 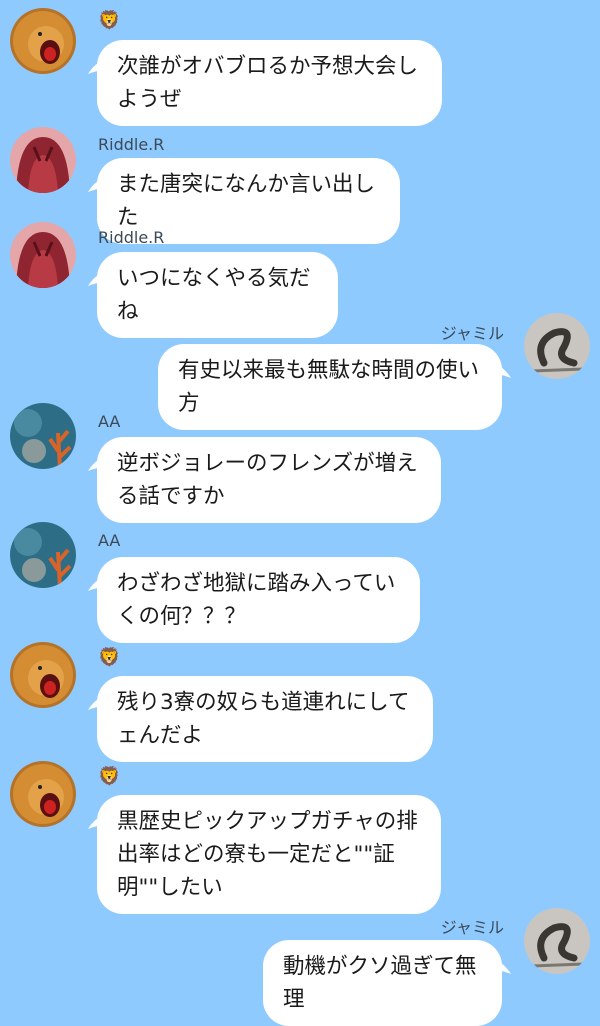 I want to click on message-bubble: 次誰がオバブロるか予想大会しようぜ, so click(x=265, y=83).